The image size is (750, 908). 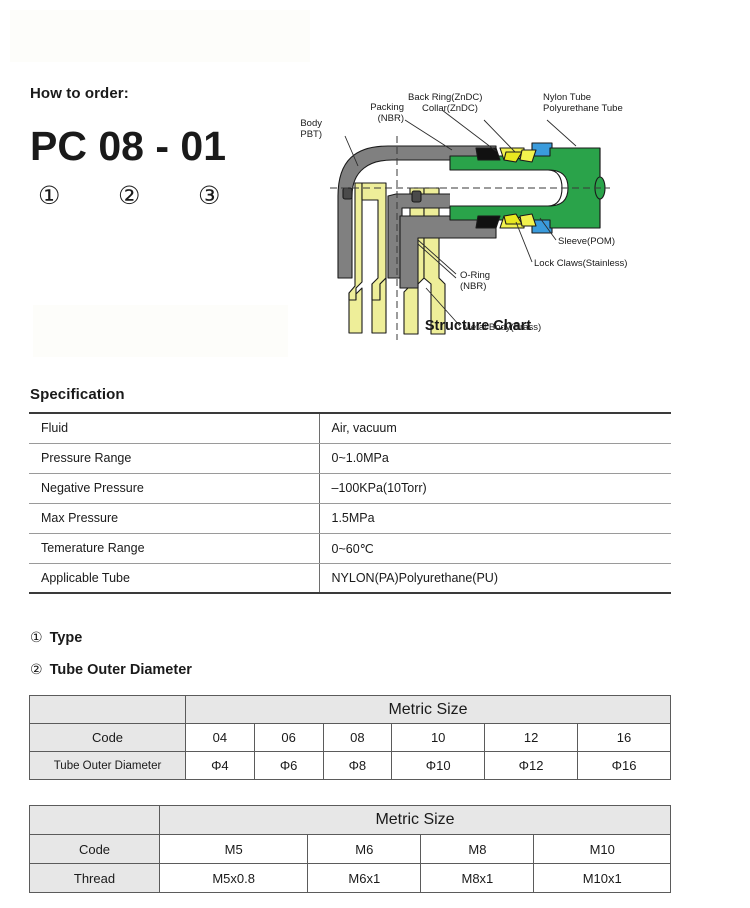 I want to click on tube-code-cell: 16, so click(x=624, y=737).